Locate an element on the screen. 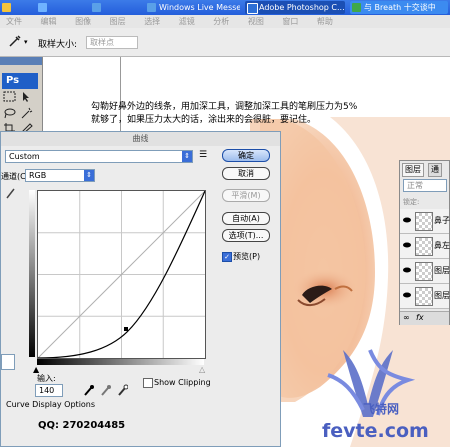 This screenshot has height=447, width=450. lock-label: 锁定: is located at coordinates (411, 202).